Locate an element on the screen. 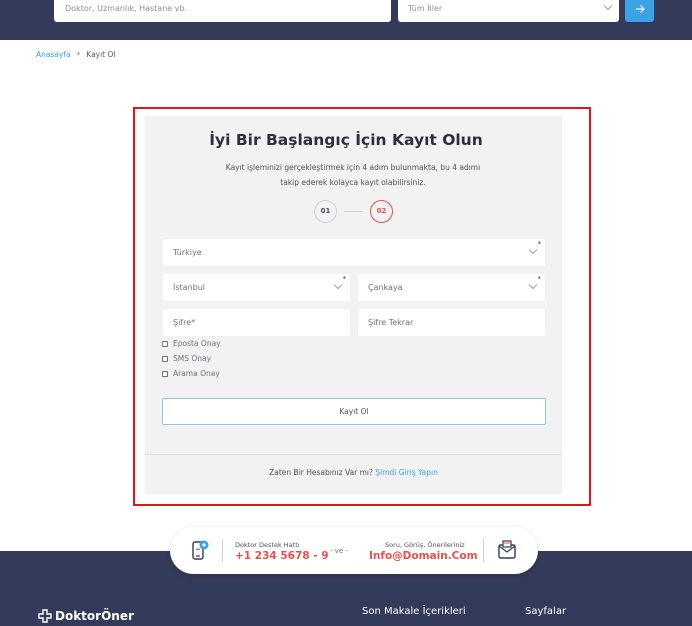  phone-support-icon is located at coordinates (200, 550).